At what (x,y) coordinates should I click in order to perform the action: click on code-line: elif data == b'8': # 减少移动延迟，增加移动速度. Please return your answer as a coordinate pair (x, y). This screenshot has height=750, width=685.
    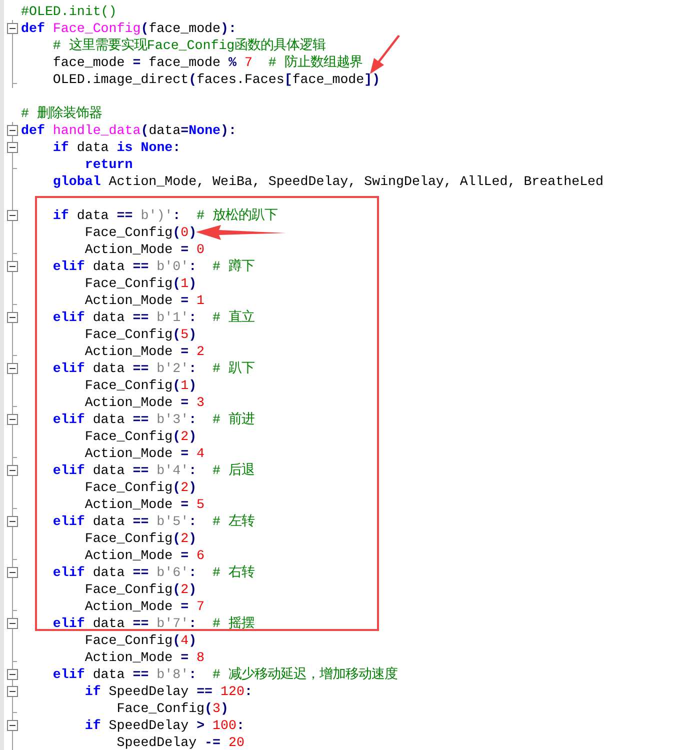
    Looking at the image, I should click on (225, 674).